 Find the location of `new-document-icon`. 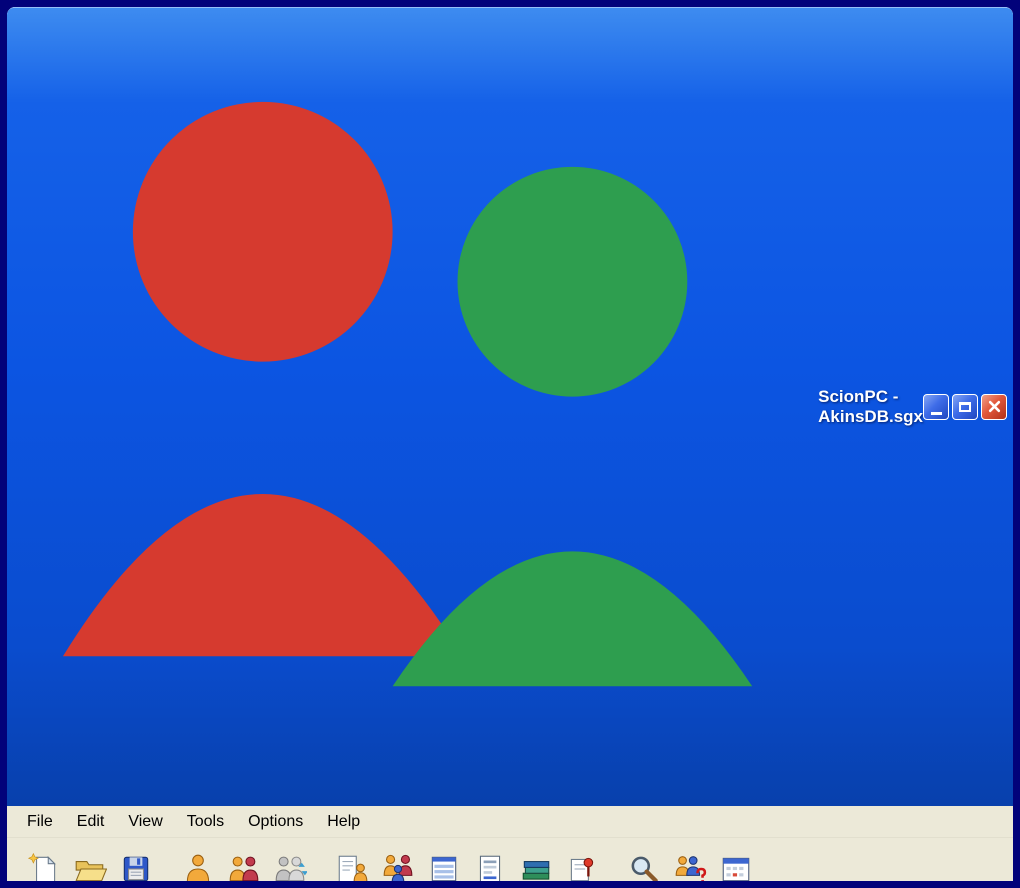

new-document-icon is located at coordinates (41, 866).